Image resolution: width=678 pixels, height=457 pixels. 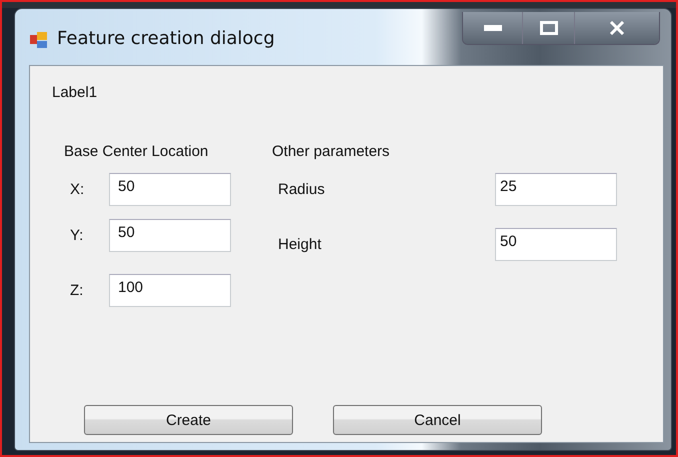 I want to click on minimize-icon, so click(x=493, y=28).